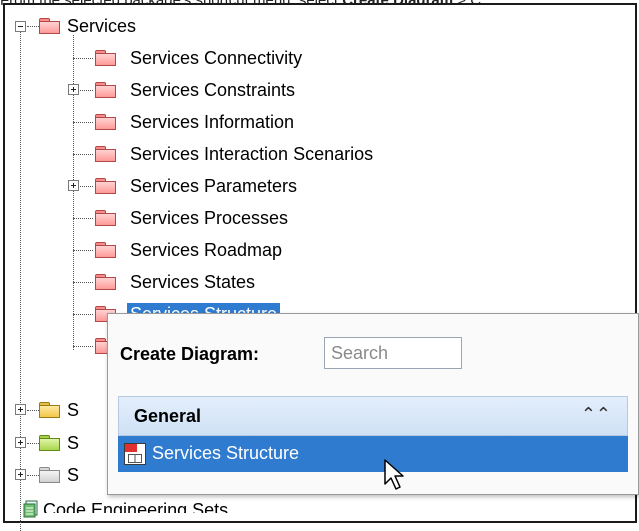 The height and width of the screenshot is (531, 639). I want to click on popup-title: Create Diagram:, so click(190, 354).